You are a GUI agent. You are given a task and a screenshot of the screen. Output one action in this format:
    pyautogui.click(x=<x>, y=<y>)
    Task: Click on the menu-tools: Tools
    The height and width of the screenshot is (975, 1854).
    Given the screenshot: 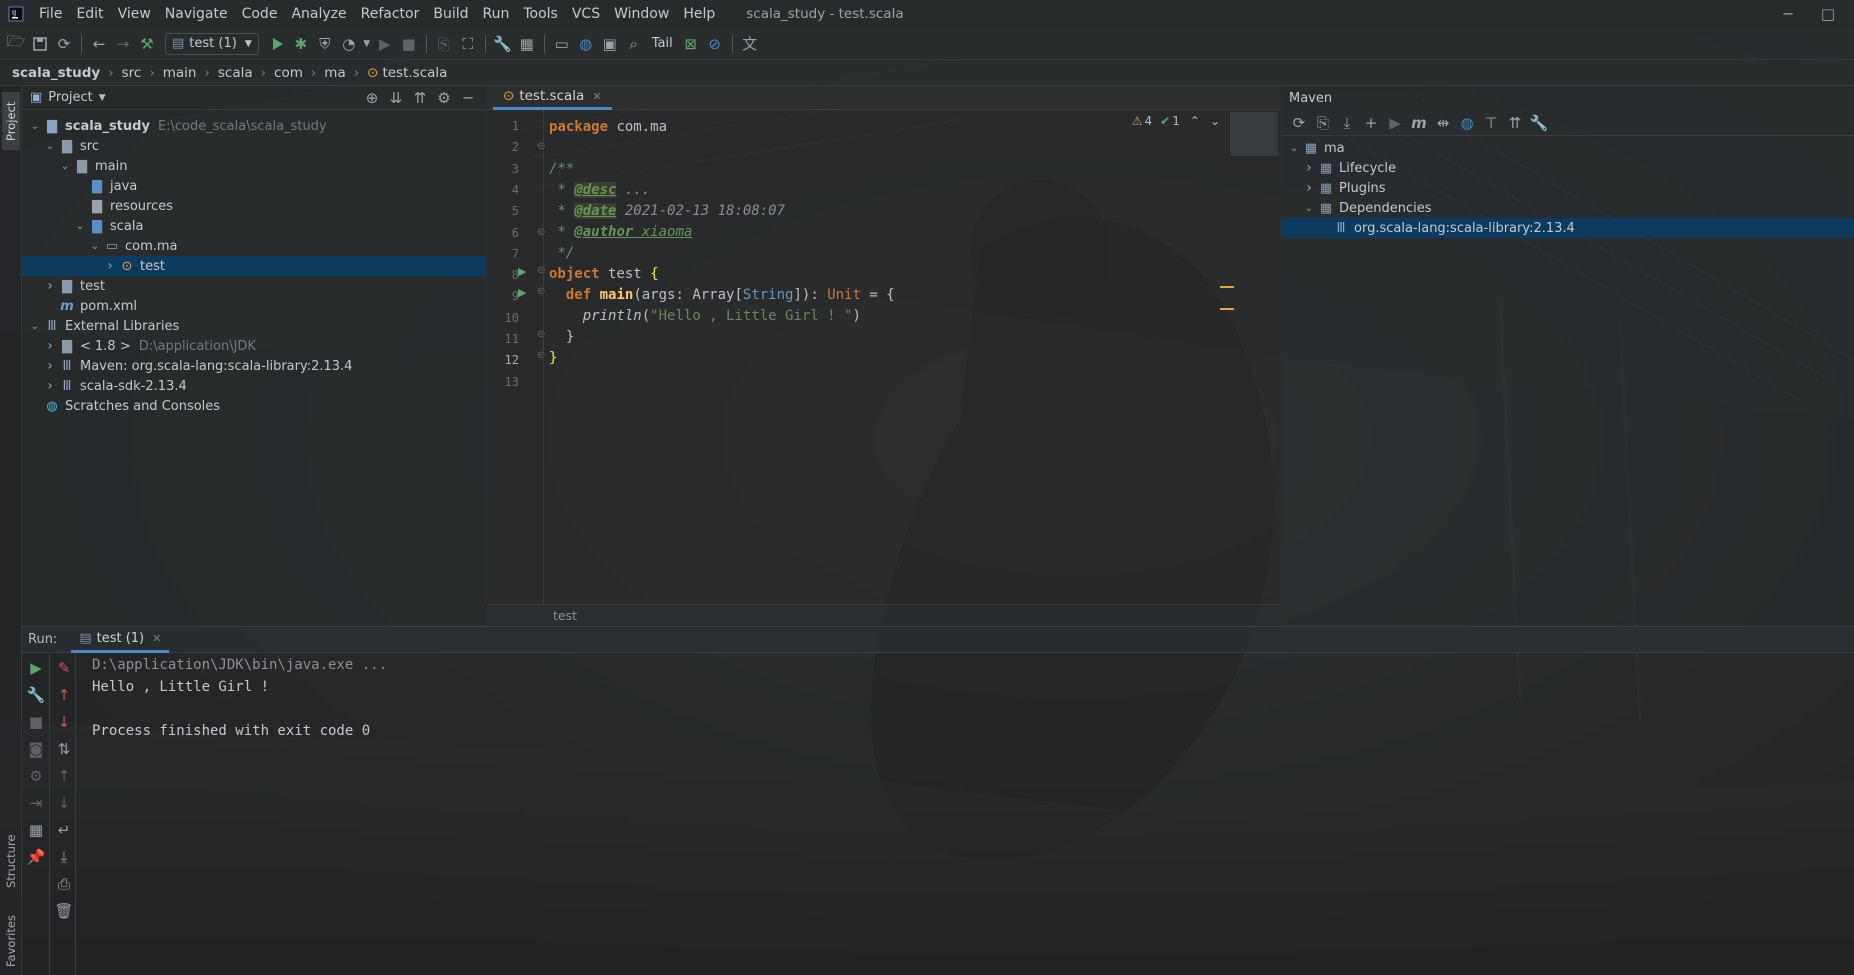 What is the action you would take?
    pyautogui.click(x=540, y=14)
    